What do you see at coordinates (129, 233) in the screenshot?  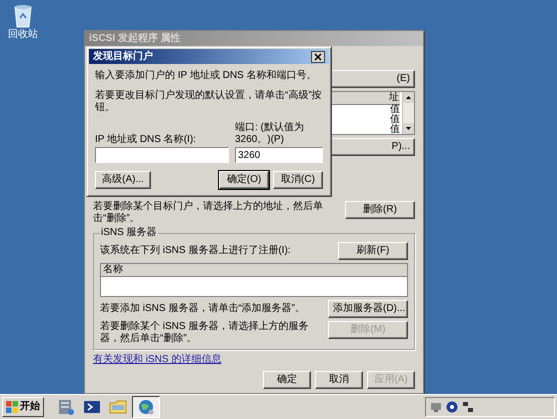 I see `group-title: iSNS 服务器` at bounding box center [129, 233].